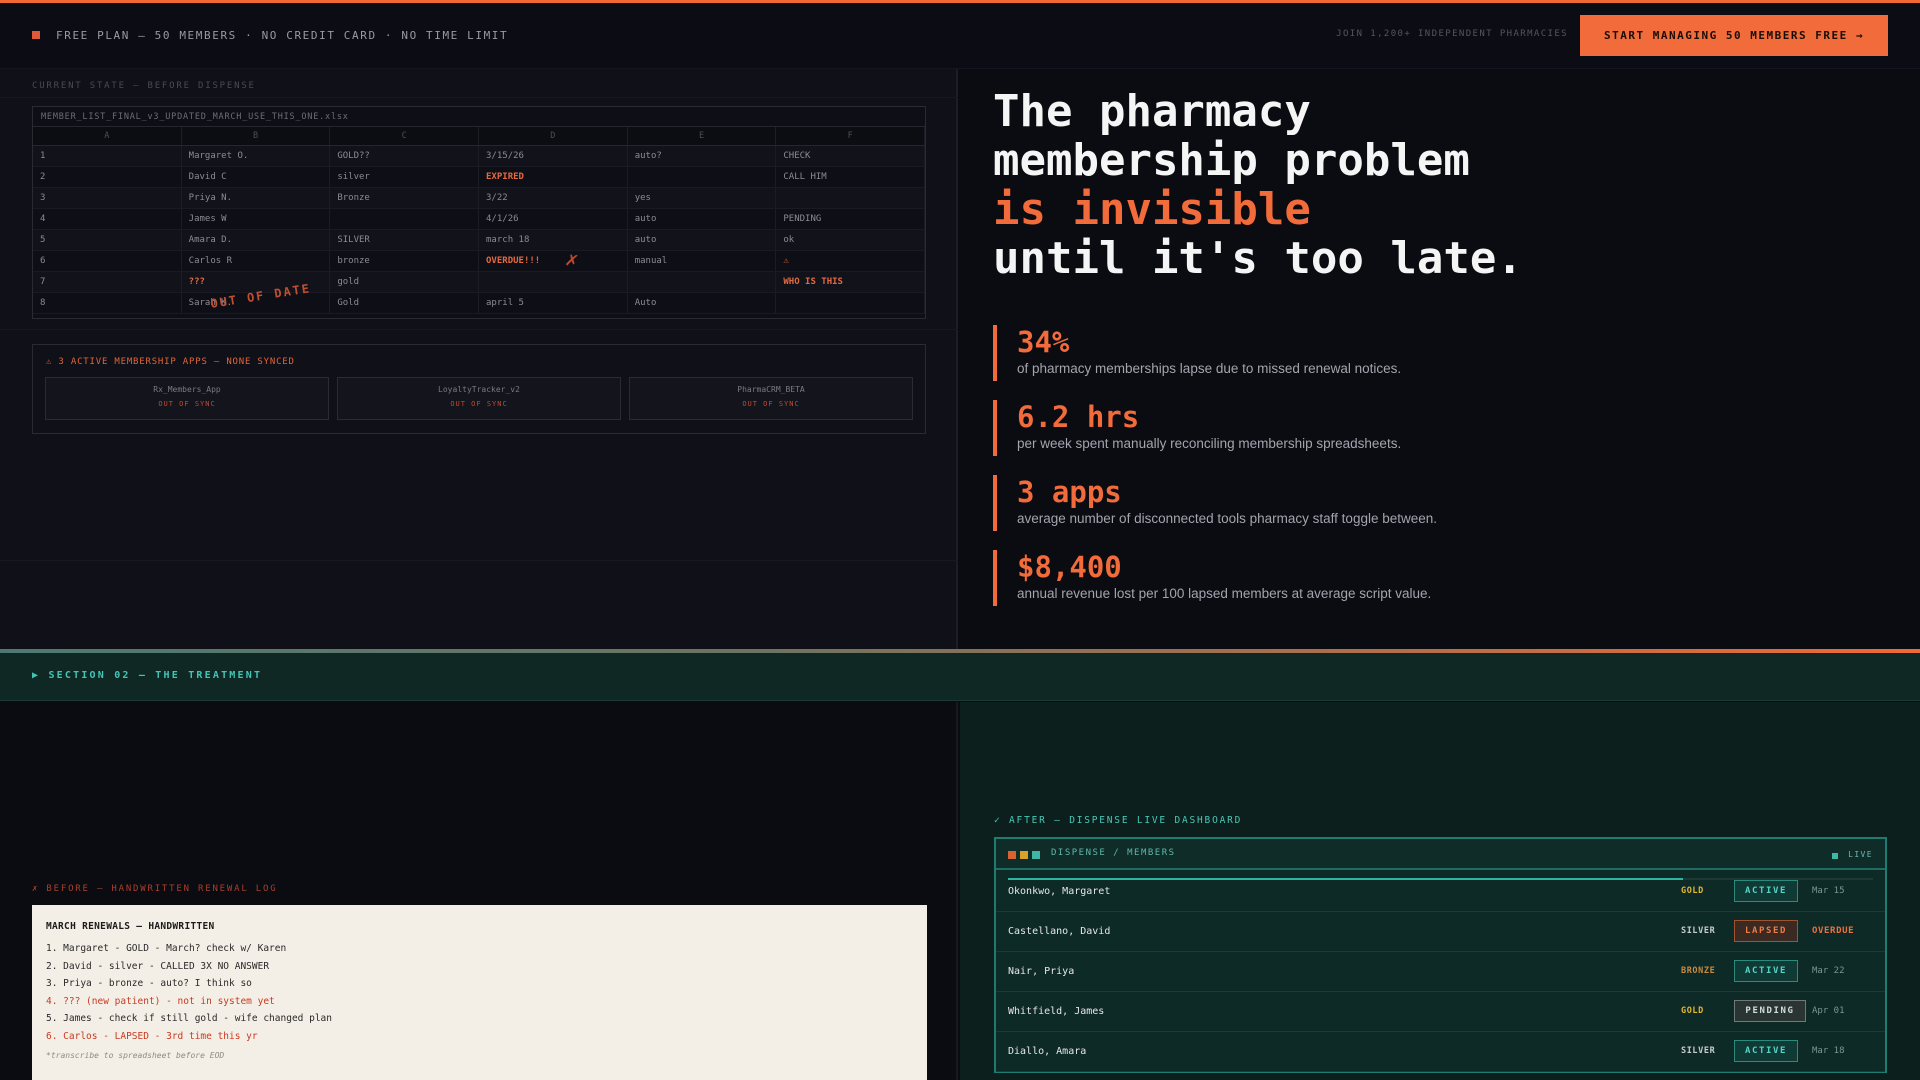 The width and height of the screenshot is (1920, 1080). What do you see at coordinates (1440, 972) in the screenshot?
I see `member-row: Nair, Priya BRONZE ACTIVE Mar 22` at bounding box center [1440, 972].